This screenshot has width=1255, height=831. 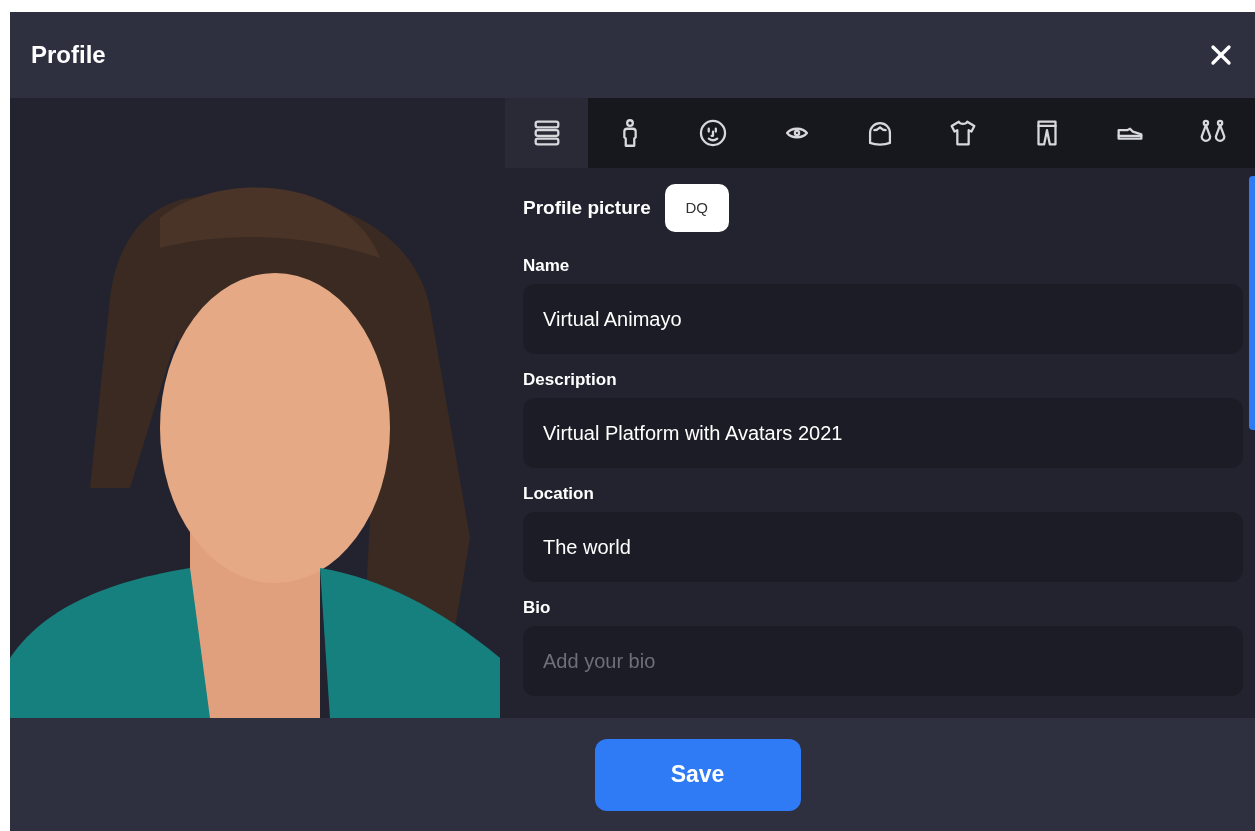 What do you see at coordinates (570, 380) in the screenshot?
I see `field-label: Description` at bounding box center [570, 380].